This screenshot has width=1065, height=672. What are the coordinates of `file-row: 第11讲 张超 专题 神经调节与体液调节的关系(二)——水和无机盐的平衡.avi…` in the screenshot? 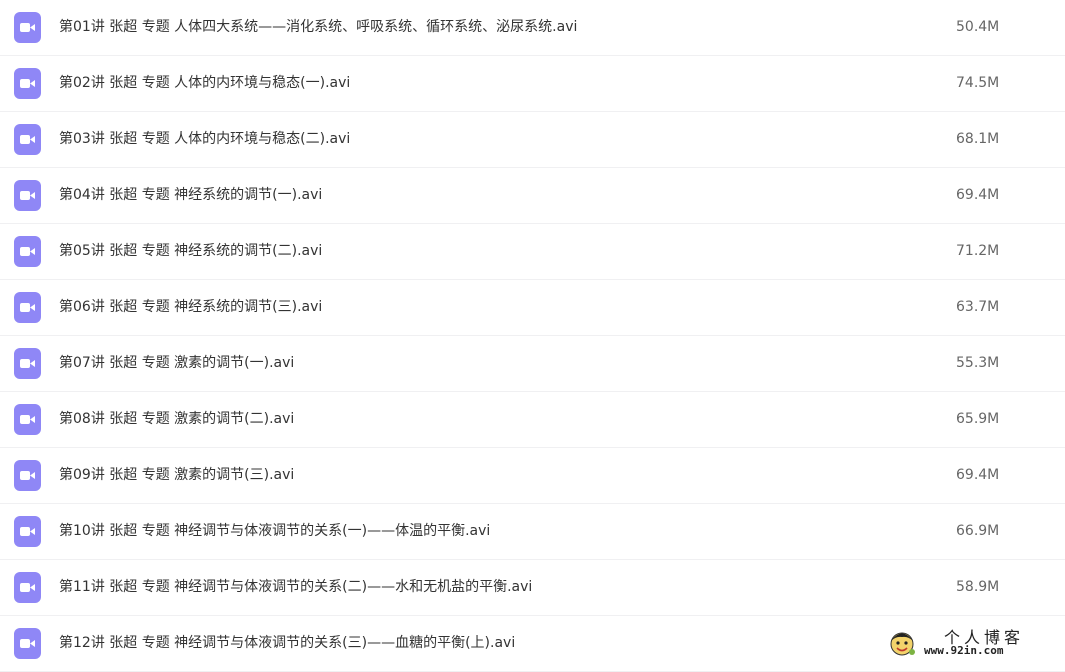 It's located at (532, 588).